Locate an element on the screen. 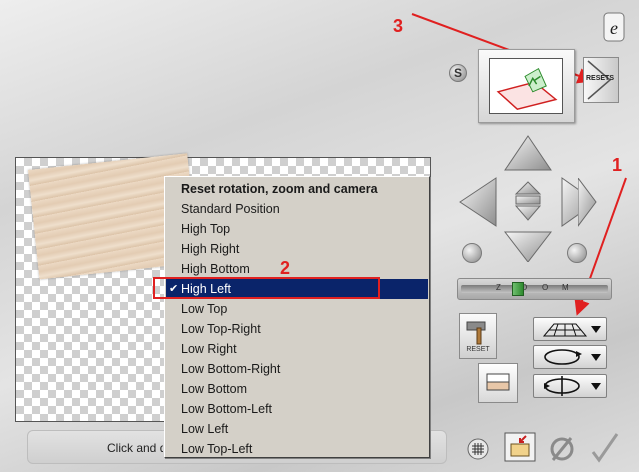 The height and width of the screenshot is (472, 639). rotation-dropdown-button is located at coordinates (570, 357).